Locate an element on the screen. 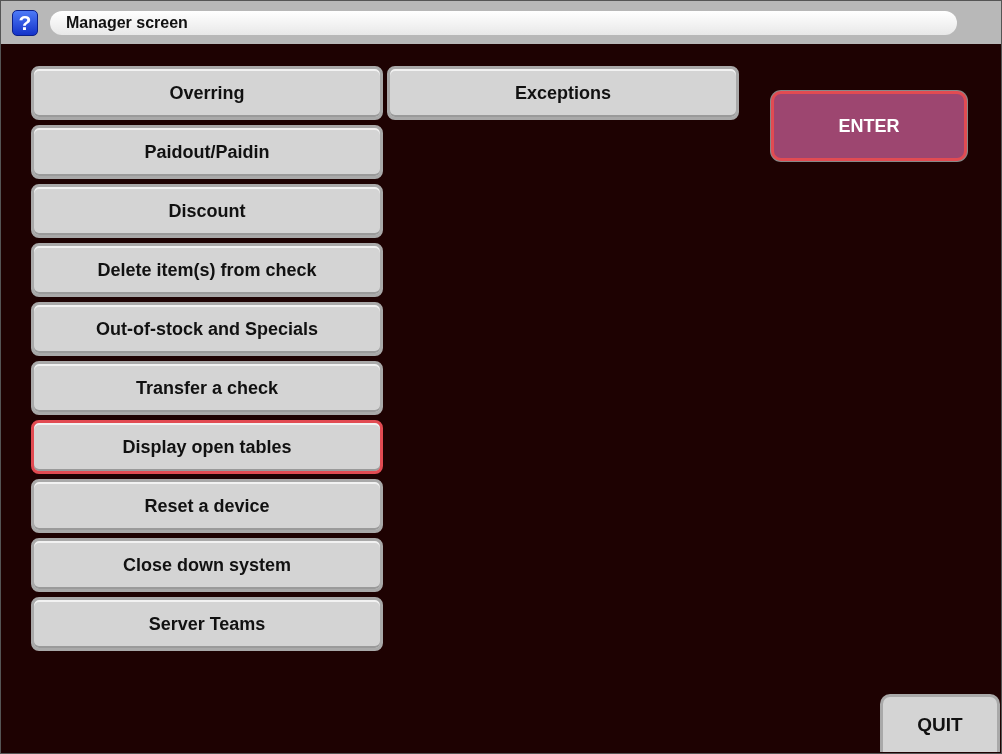 This screenshot has height=754, width=1002. window-title: Manager screen is located at coordinates (503, 22).